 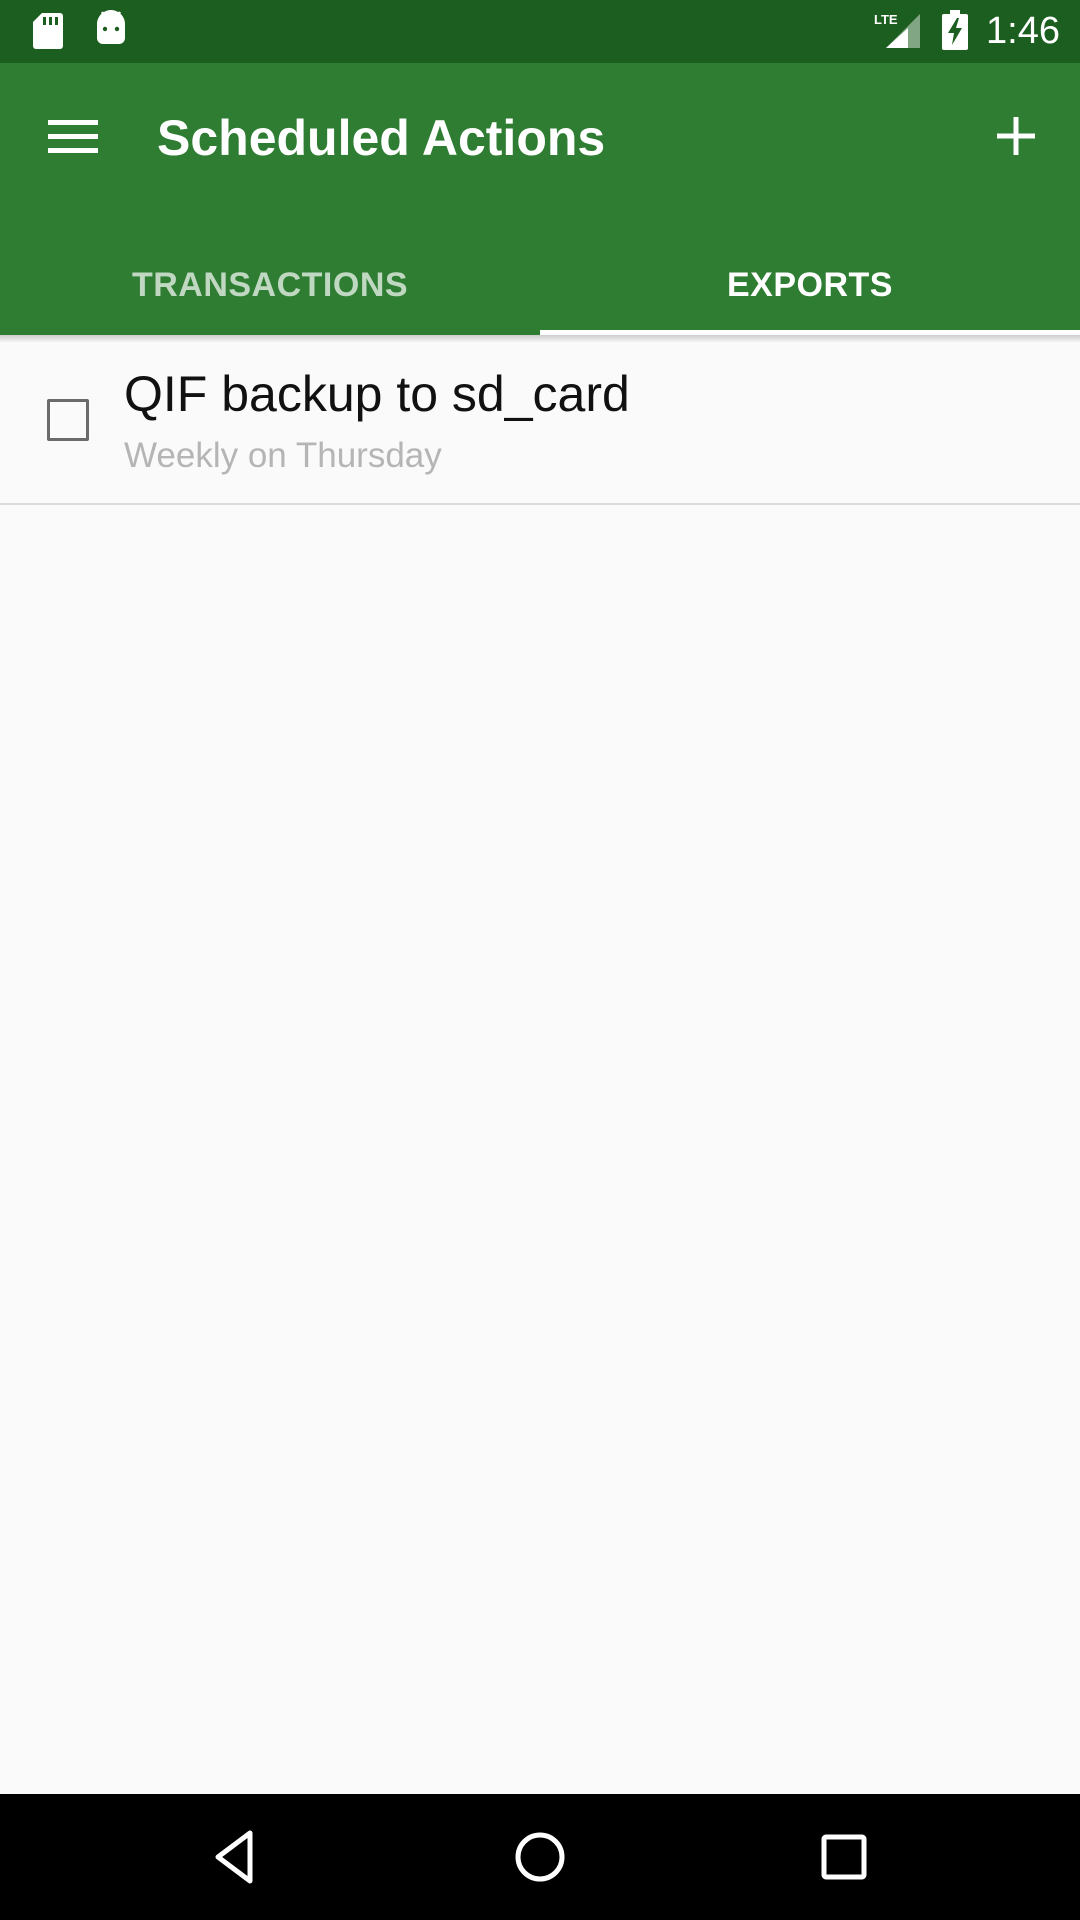 I want to click on navigation-bar, so click(x=540, y=1857).